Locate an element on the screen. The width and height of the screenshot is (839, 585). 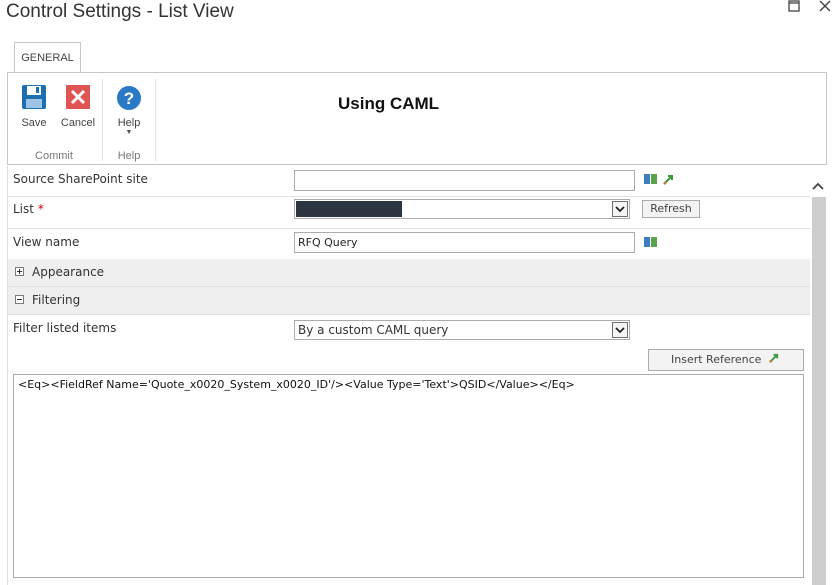
source-site-input is located at coordinates (464, 180).